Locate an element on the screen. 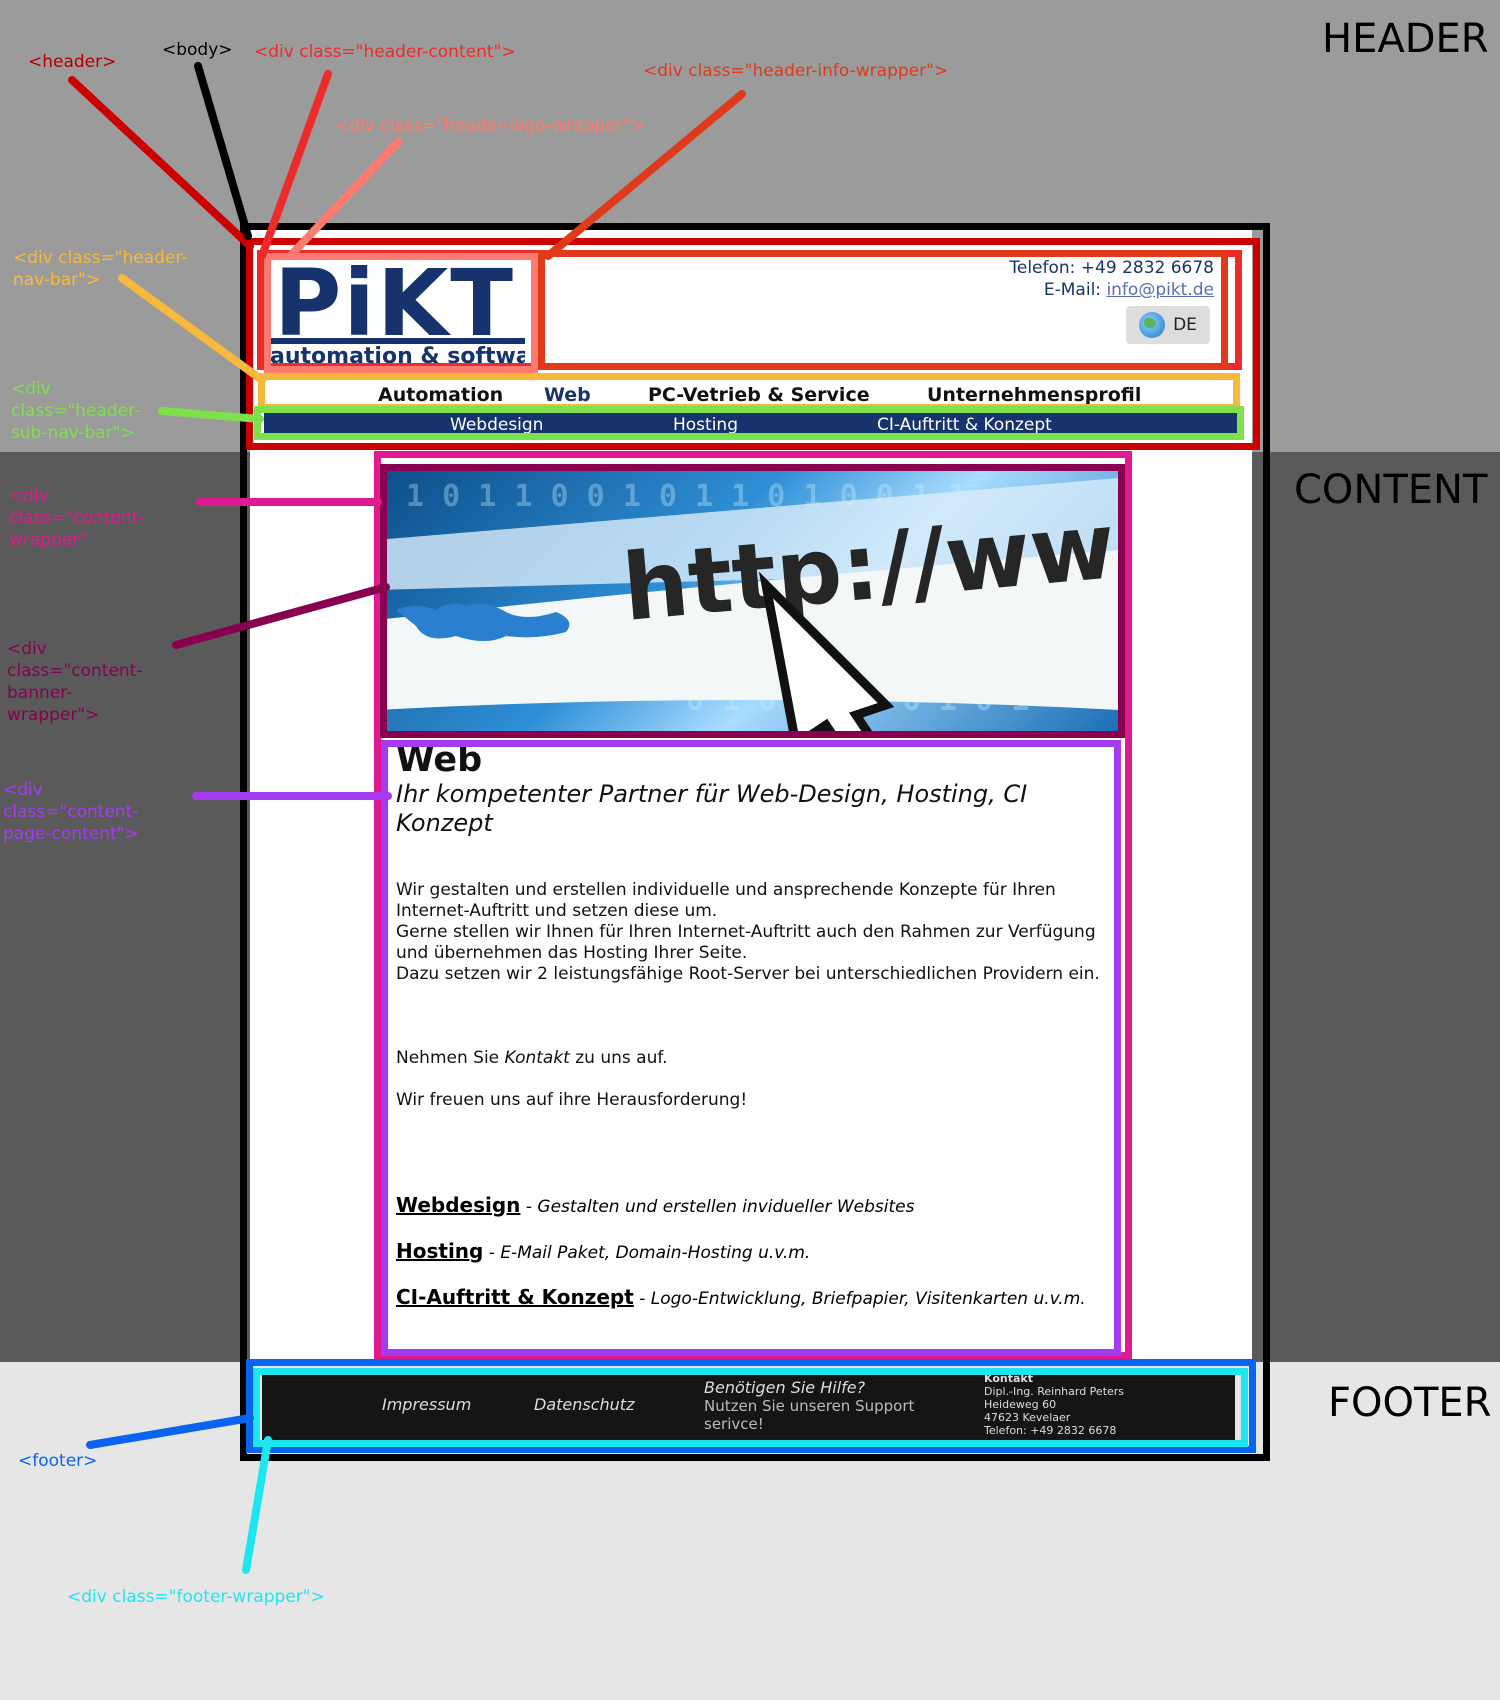  label-footer-wrapper: <div class="footer-wrapper"> is located at coordinates (196, 1597).